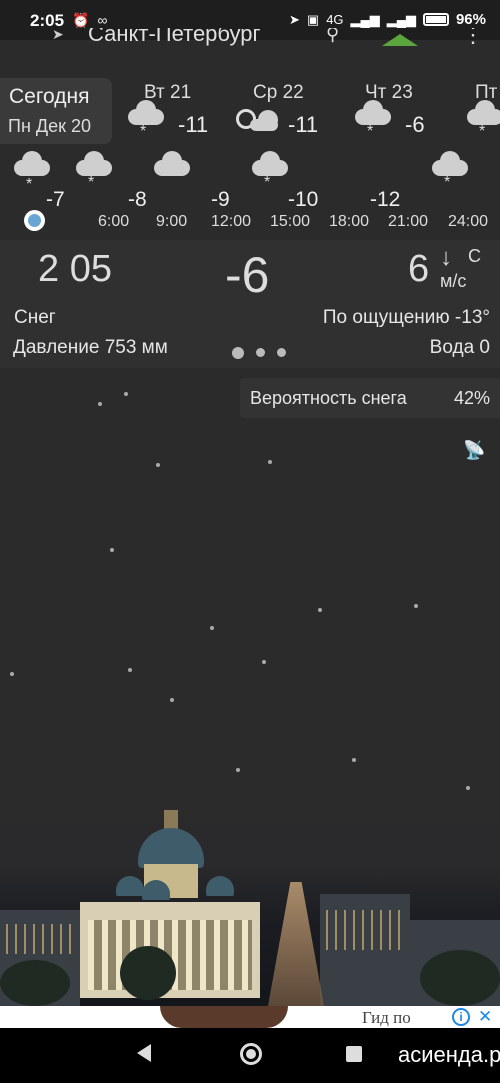  I want to click on hour-temp: -7, so click(55, 199).